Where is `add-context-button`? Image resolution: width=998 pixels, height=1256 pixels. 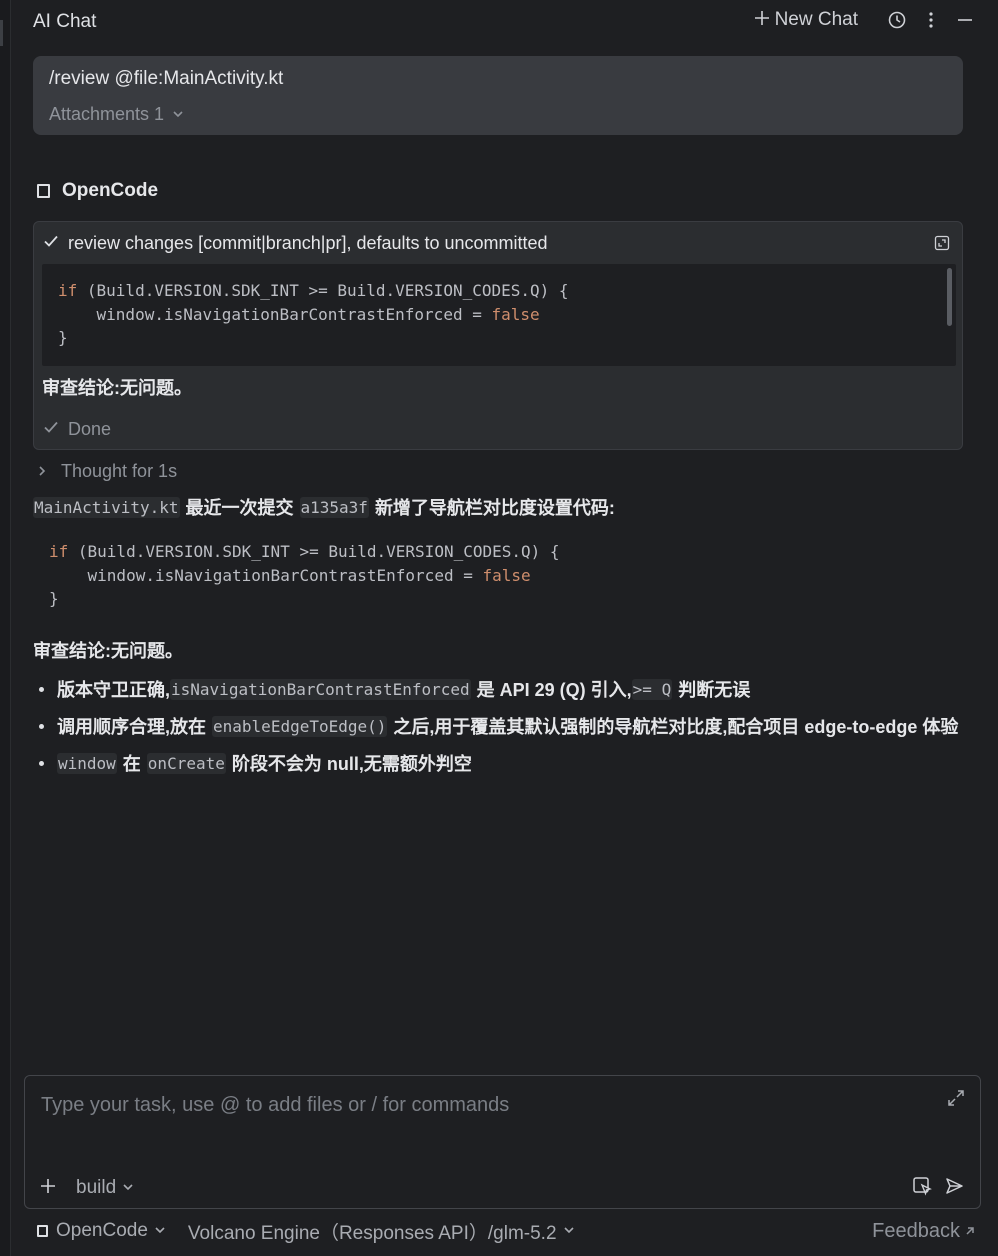
add-context-button is located at coordinates (48, 1188).